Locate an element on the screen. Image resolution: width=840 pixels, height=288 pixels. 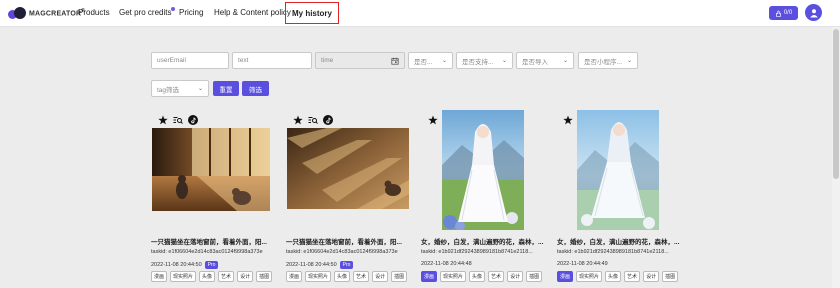
select-filter-1: 是否... ⌄ is located at coordinates (430, 60).